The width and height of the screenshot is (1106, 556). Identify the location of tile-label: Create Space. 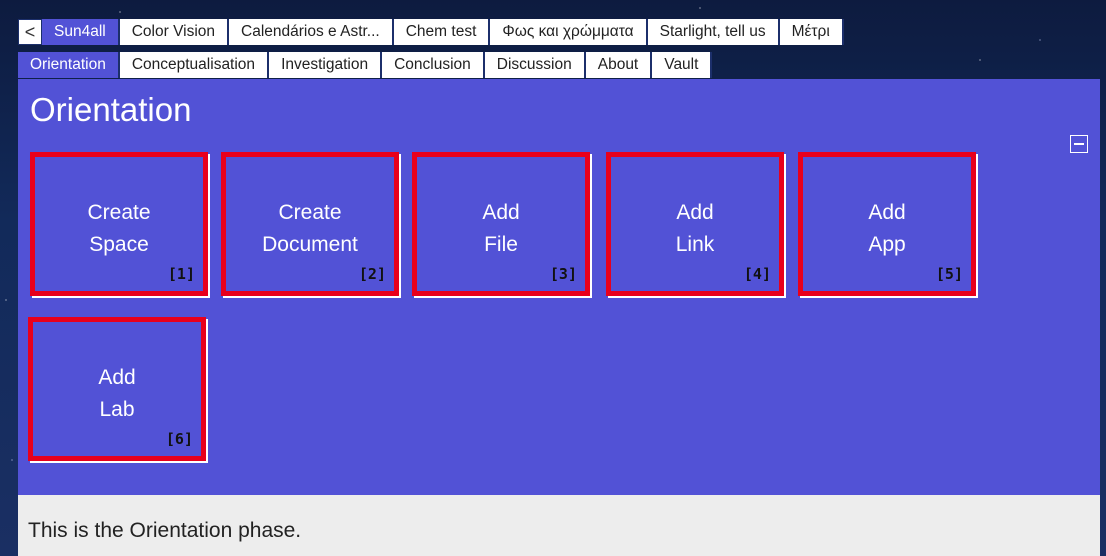
(119, 229).